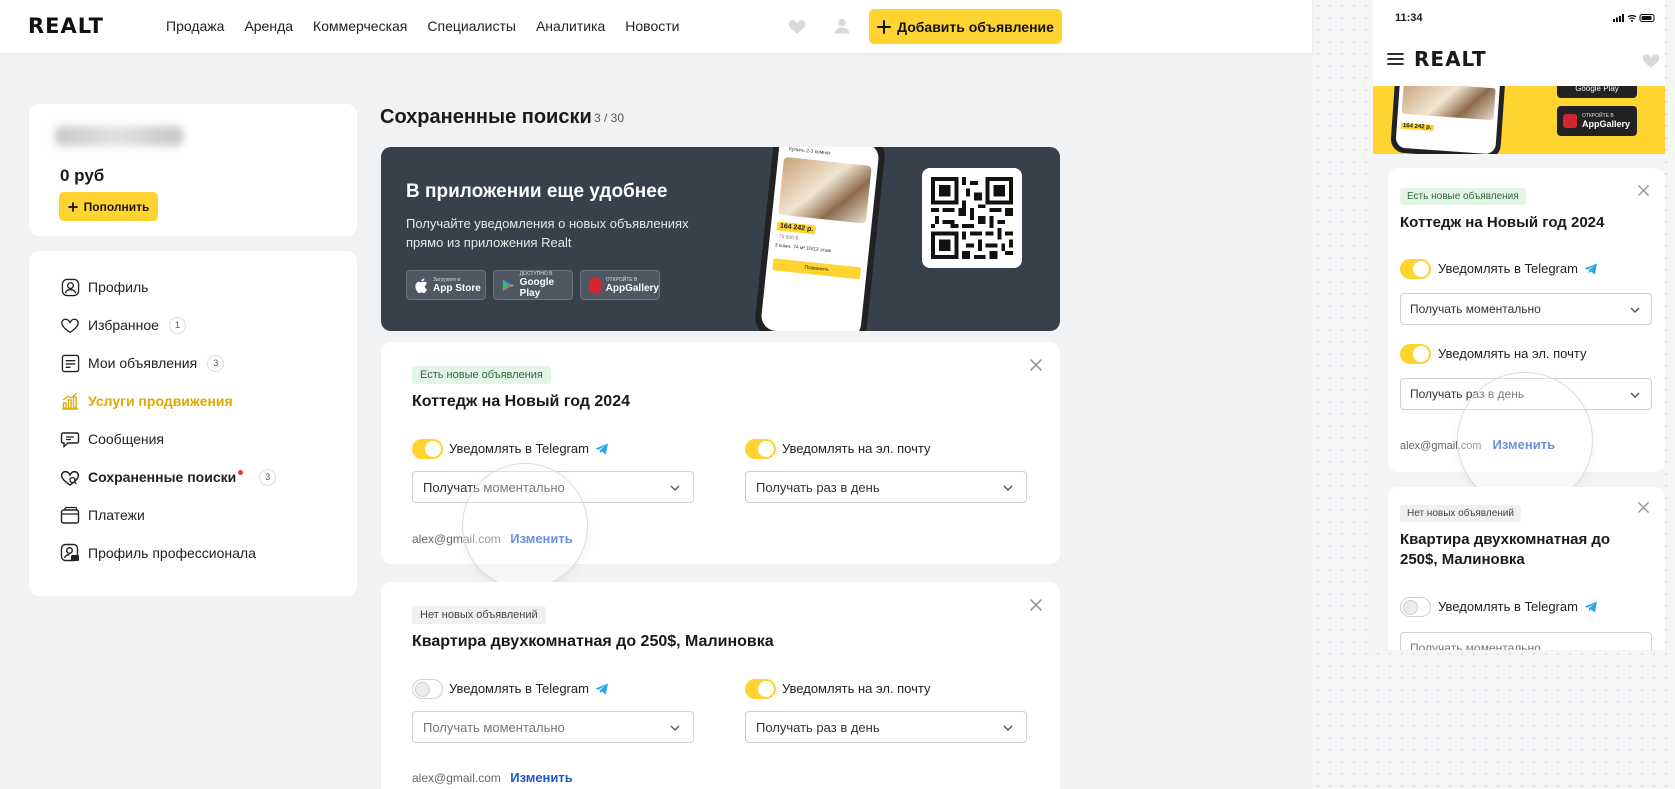 The width and height of the screenshot is (1675, 789). I want to click on google-play-button: ДОСТУПНО В Google Play, so click(533, 285).